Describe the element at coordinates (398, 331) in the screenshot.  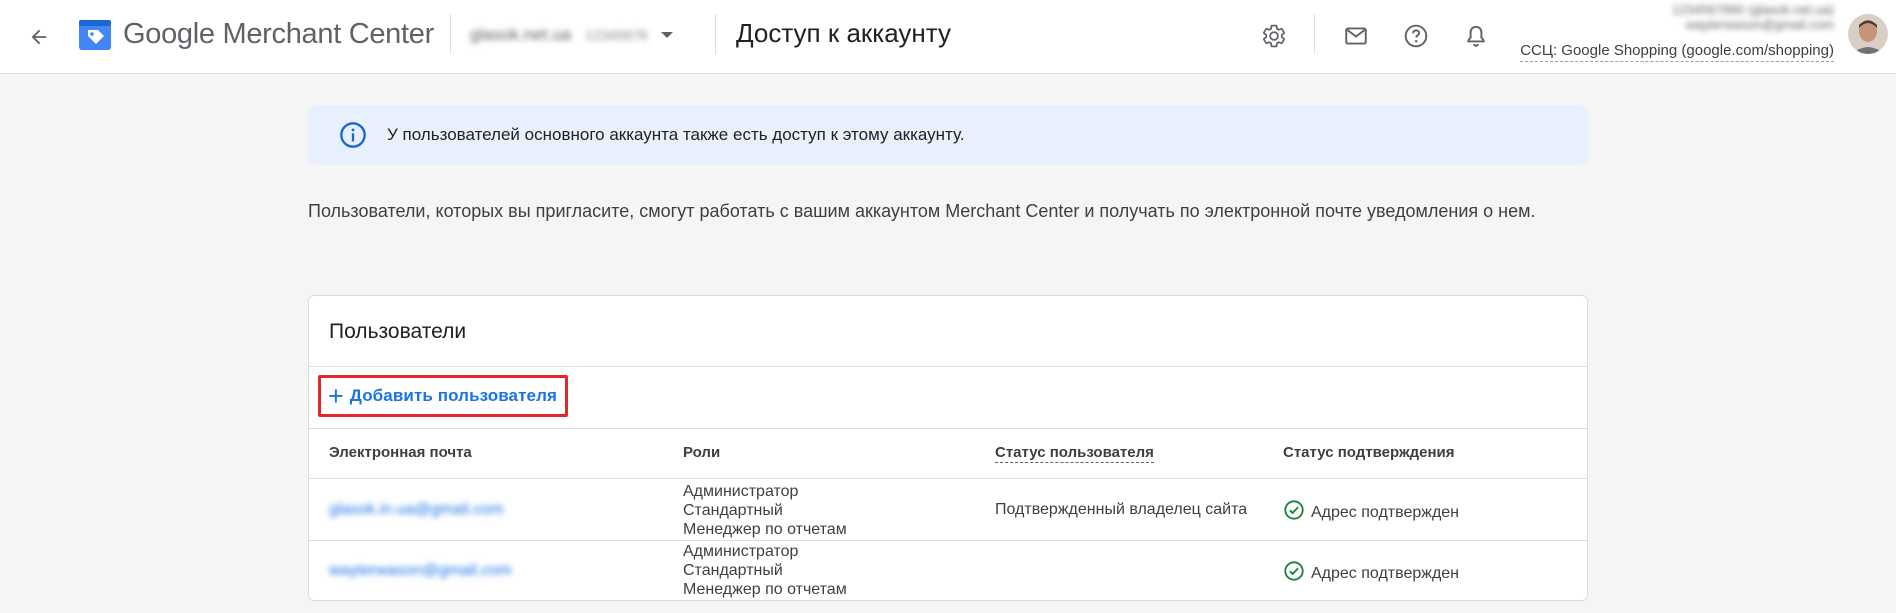
I see `users-card-title: Пользователи` at that location.